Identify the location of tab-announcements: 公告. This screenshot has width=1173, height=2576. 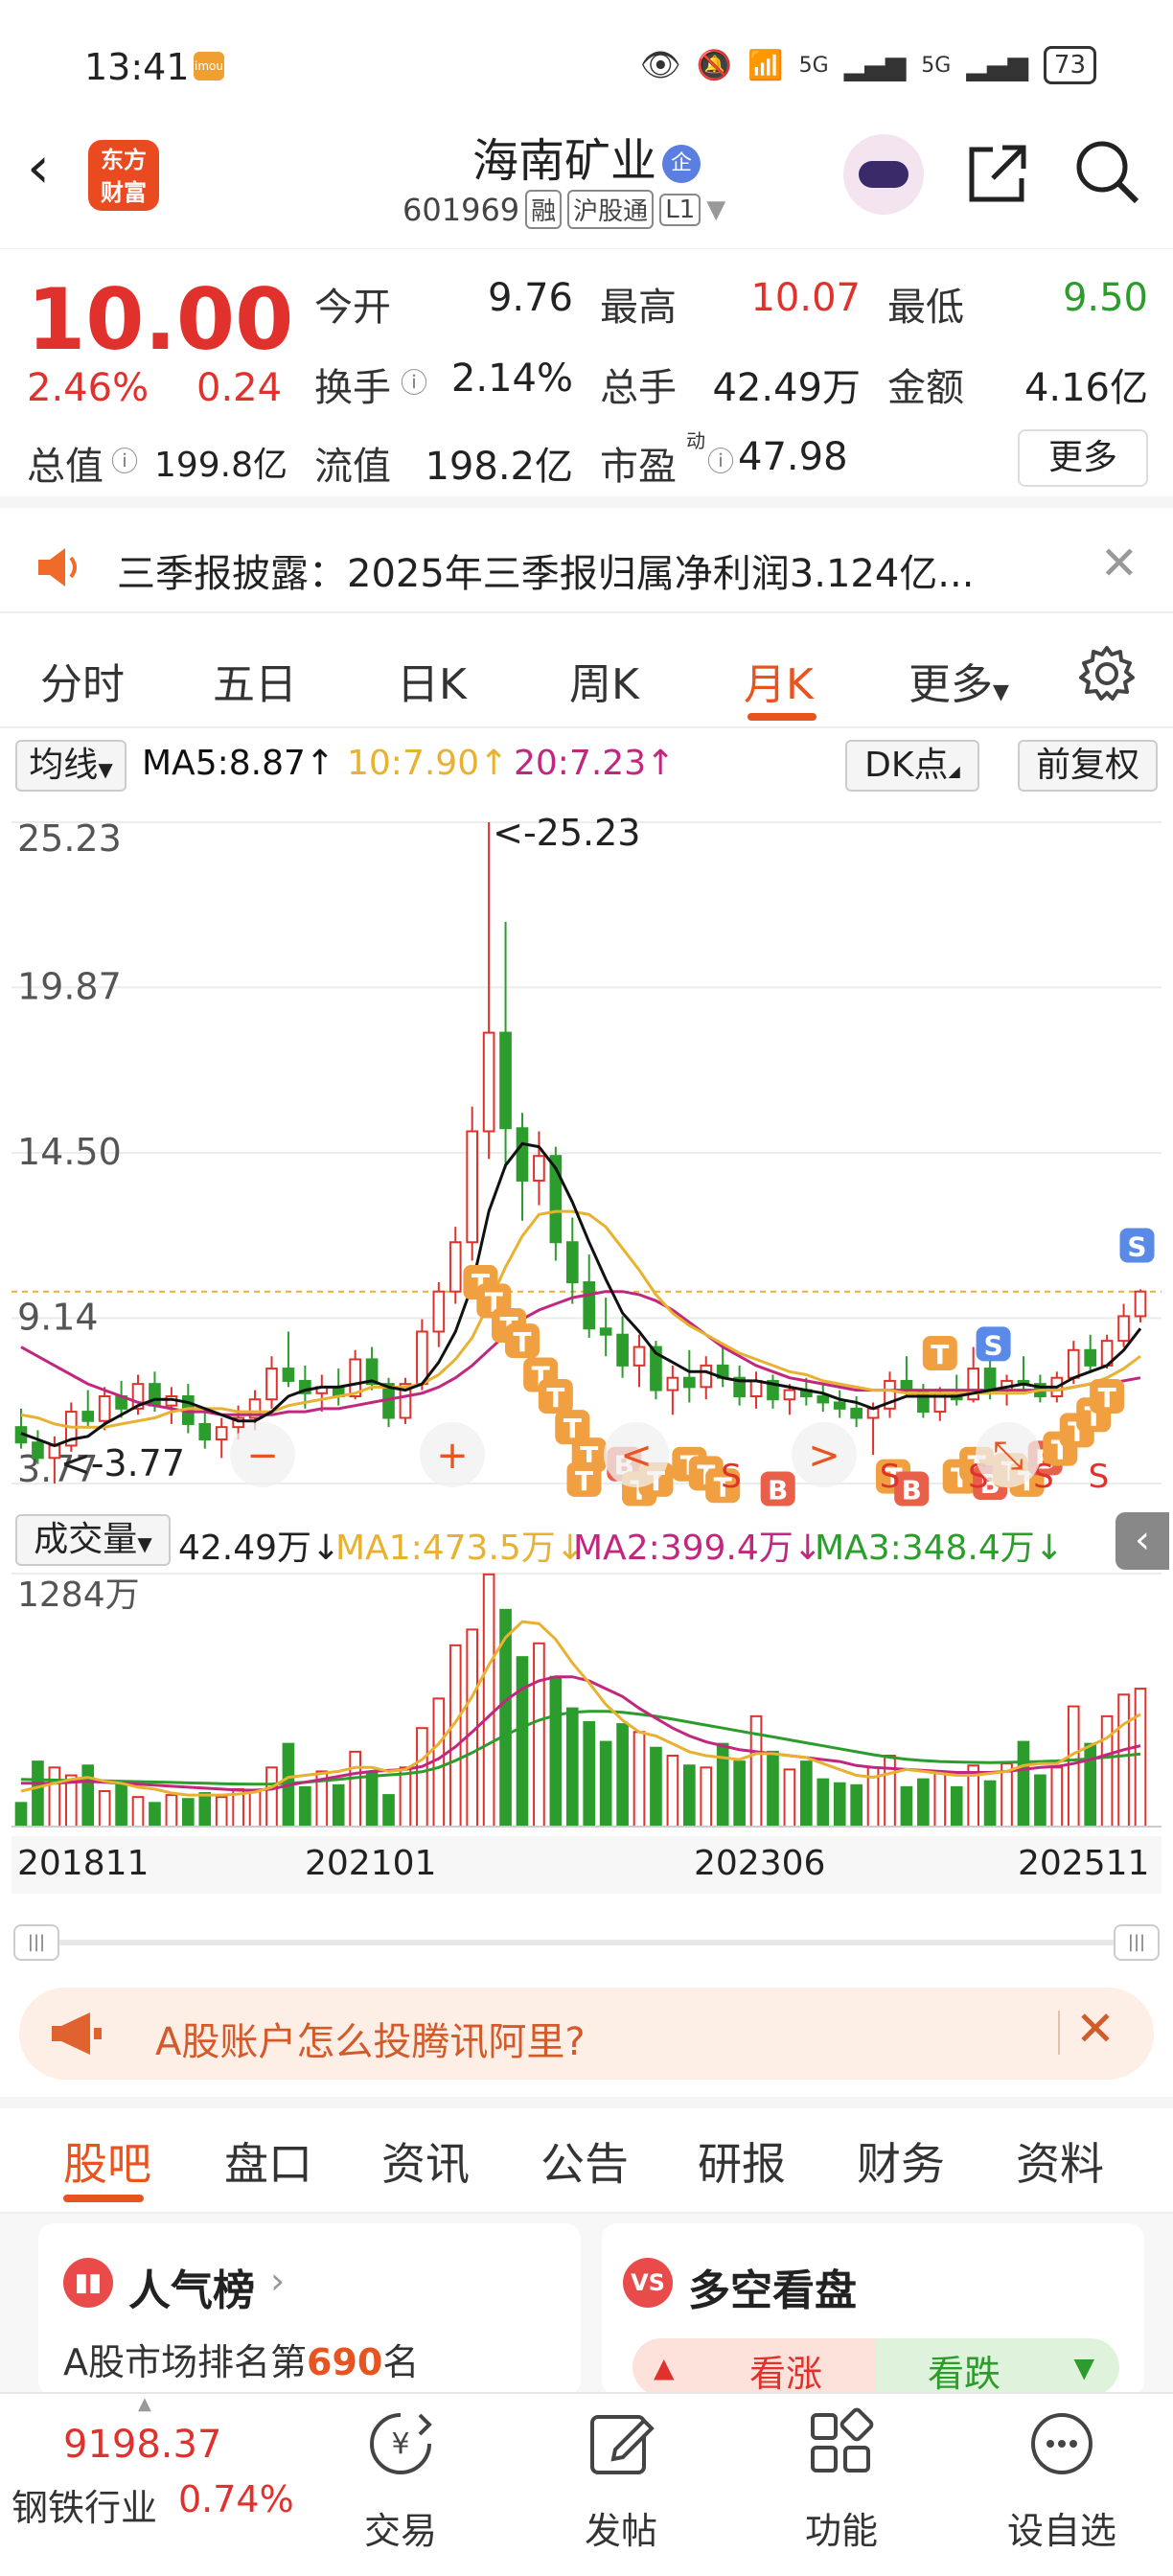
(584, 2161).